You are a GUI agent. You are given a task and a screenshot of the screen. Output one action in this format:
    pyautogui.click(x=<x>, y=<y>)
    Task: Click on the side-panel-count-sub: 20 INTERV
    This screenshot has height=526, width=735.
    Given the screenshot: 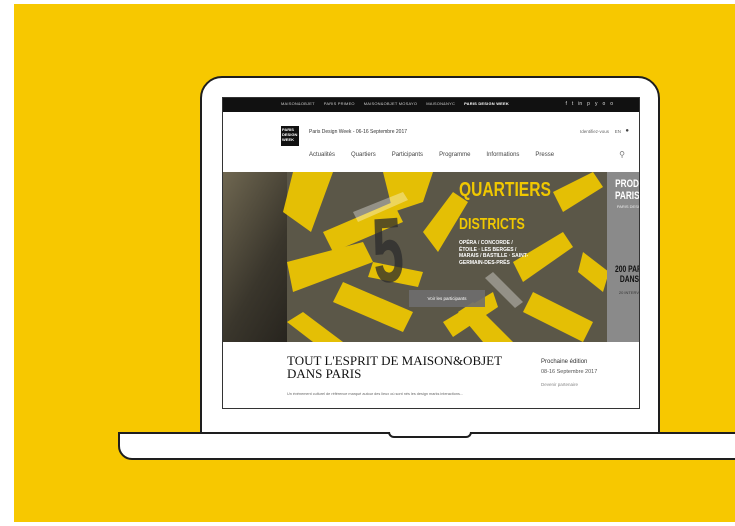 What is the action you would take?
    pyautogui.click(x=628, y=292)
    